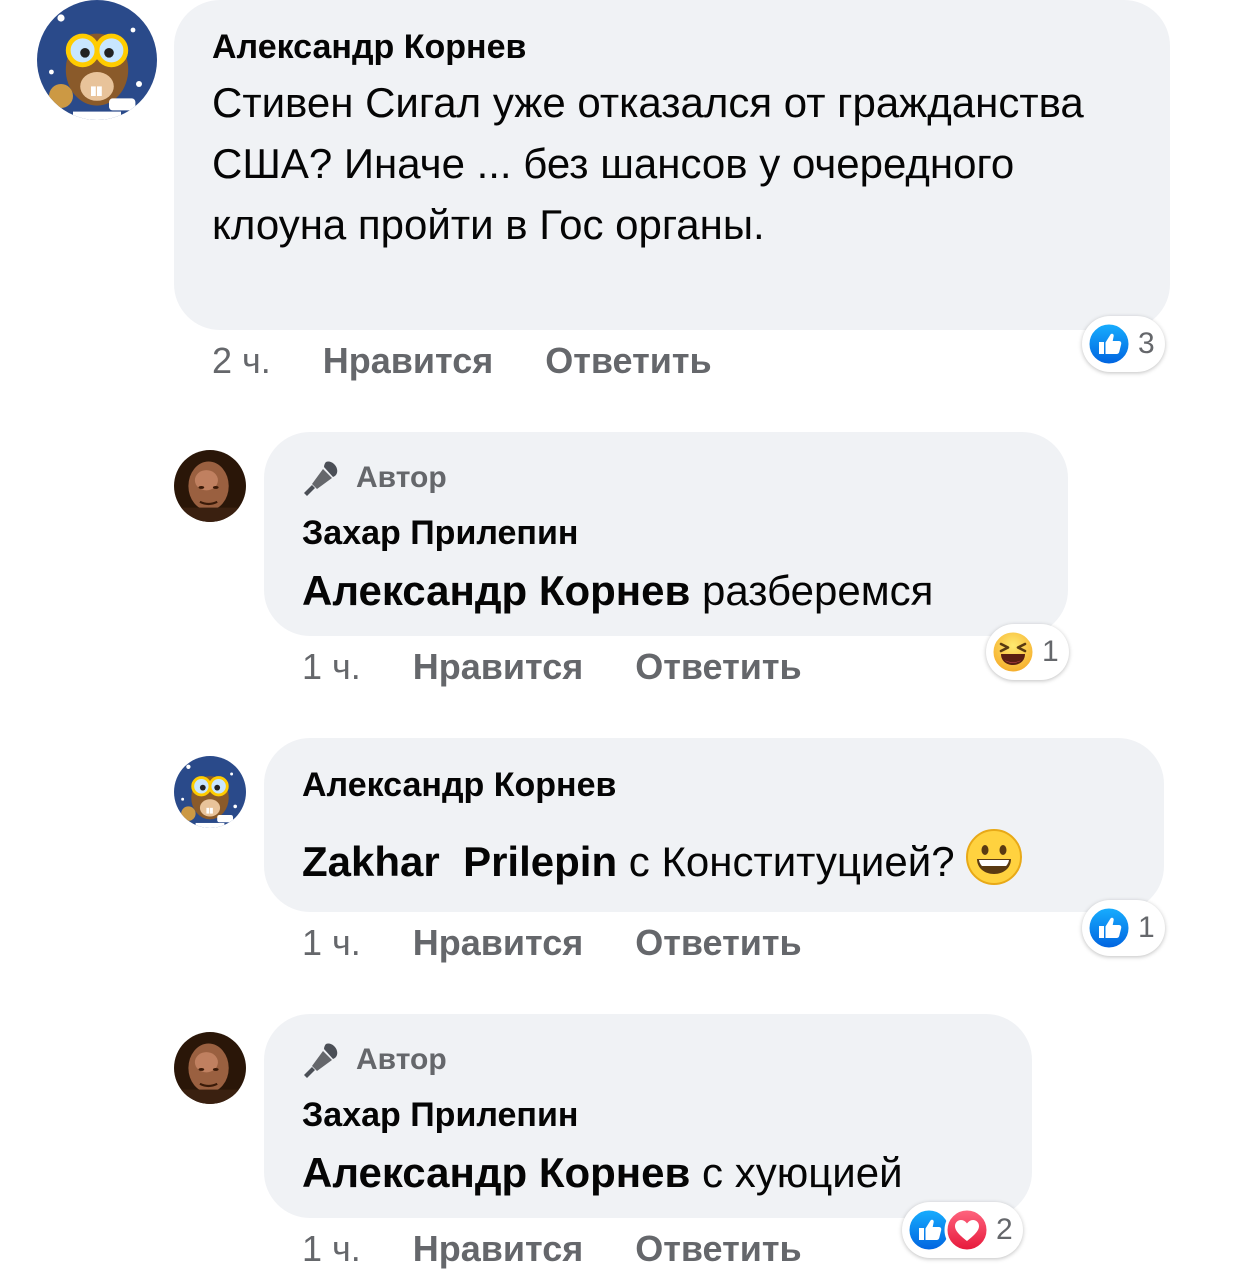 This screenshot has width=1242, height=1270. Describe the element at coordinates (967, 1230) in the screenshot. I see `love-icon` at that location.